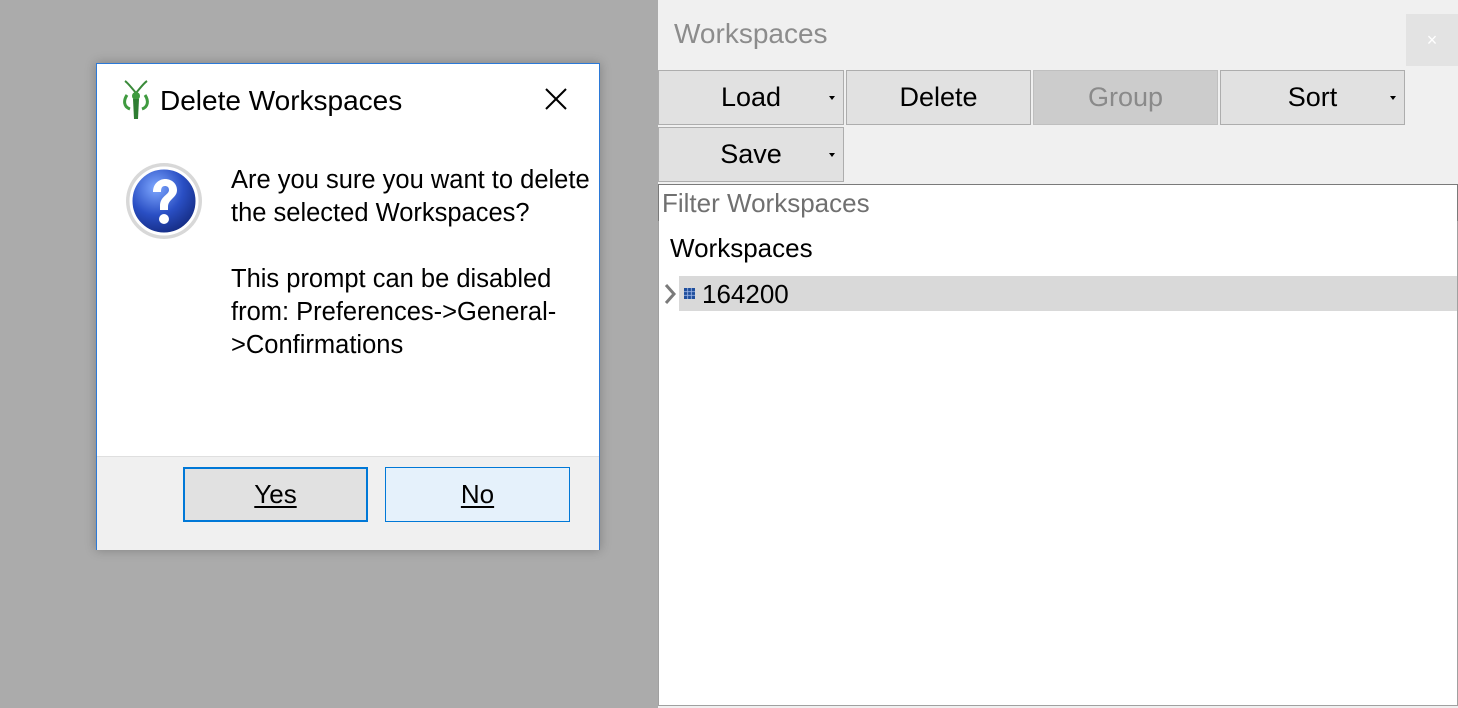 This screenshot has height=708, width=1458. I want to click on save-button: Save, so click(751, 154).